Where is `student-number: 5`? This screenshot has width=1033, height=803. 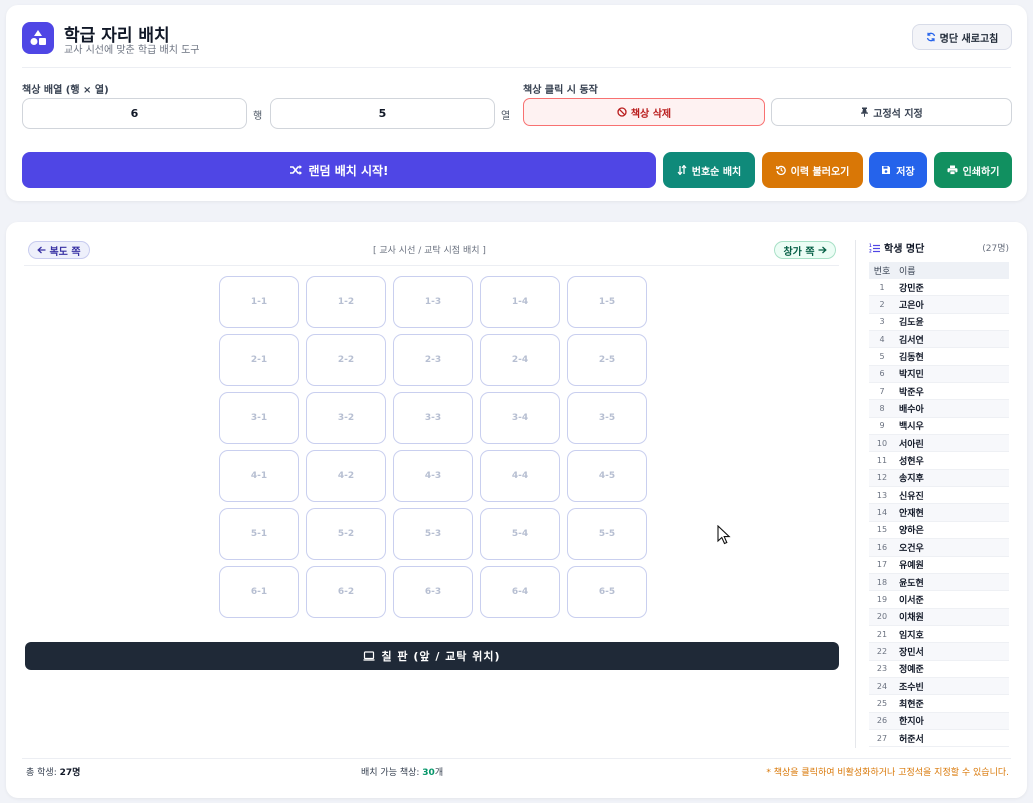
student-number: 5 is located at coordinates (882, 357).